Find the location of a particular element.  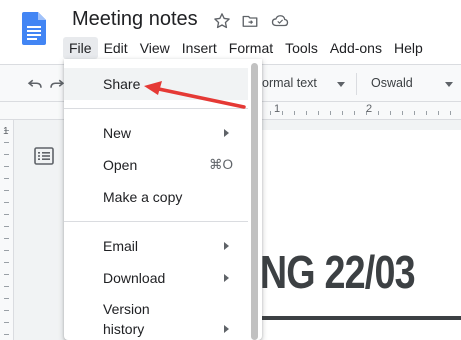

menu-file: File is located at coordinates (80, 48).